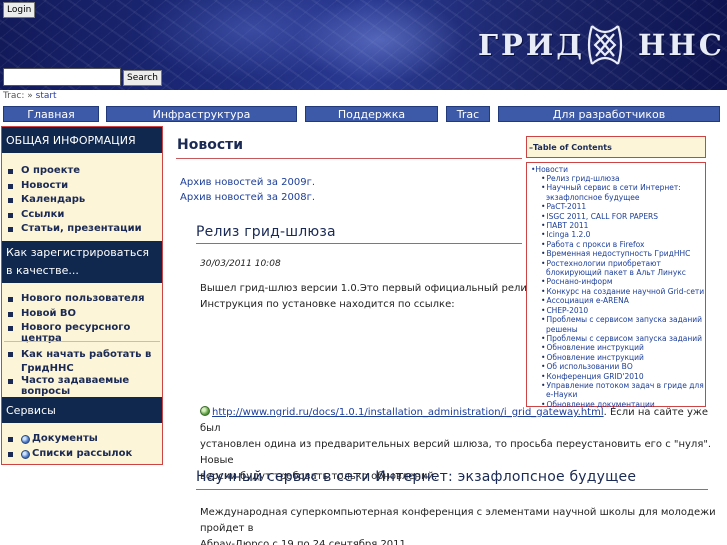  What do you see at coordinates (75, 187) in the screenshot?
I see `sidebar-item-news: Новости` at bounding box center [75, 187].